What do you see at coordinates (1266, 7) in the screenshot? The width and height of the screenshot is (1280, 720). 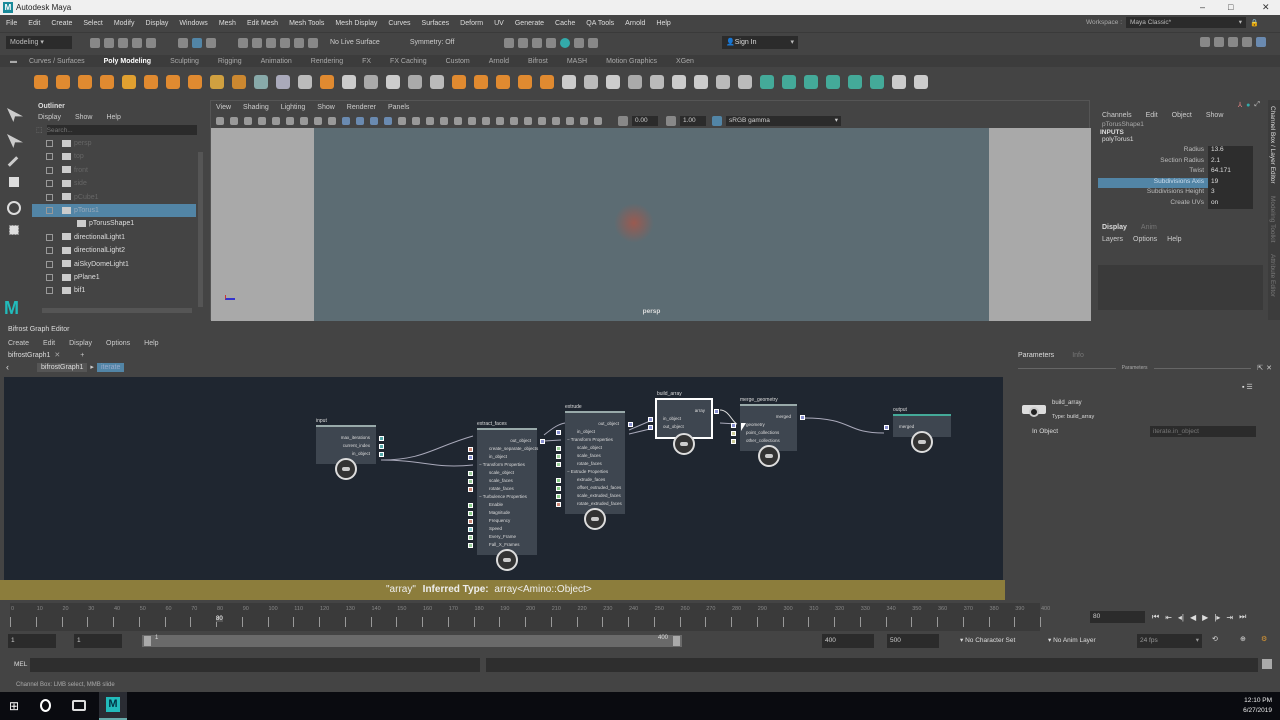 I see `close-button: ✕` at bounding box center [1266, 7].